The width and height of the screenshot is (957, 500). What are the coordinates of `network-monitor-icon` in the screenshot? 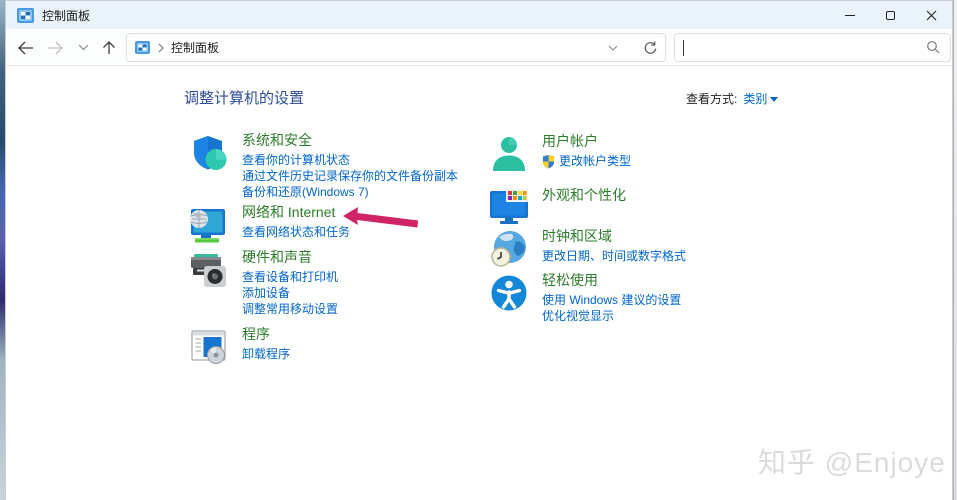 It's located at (209, 225).